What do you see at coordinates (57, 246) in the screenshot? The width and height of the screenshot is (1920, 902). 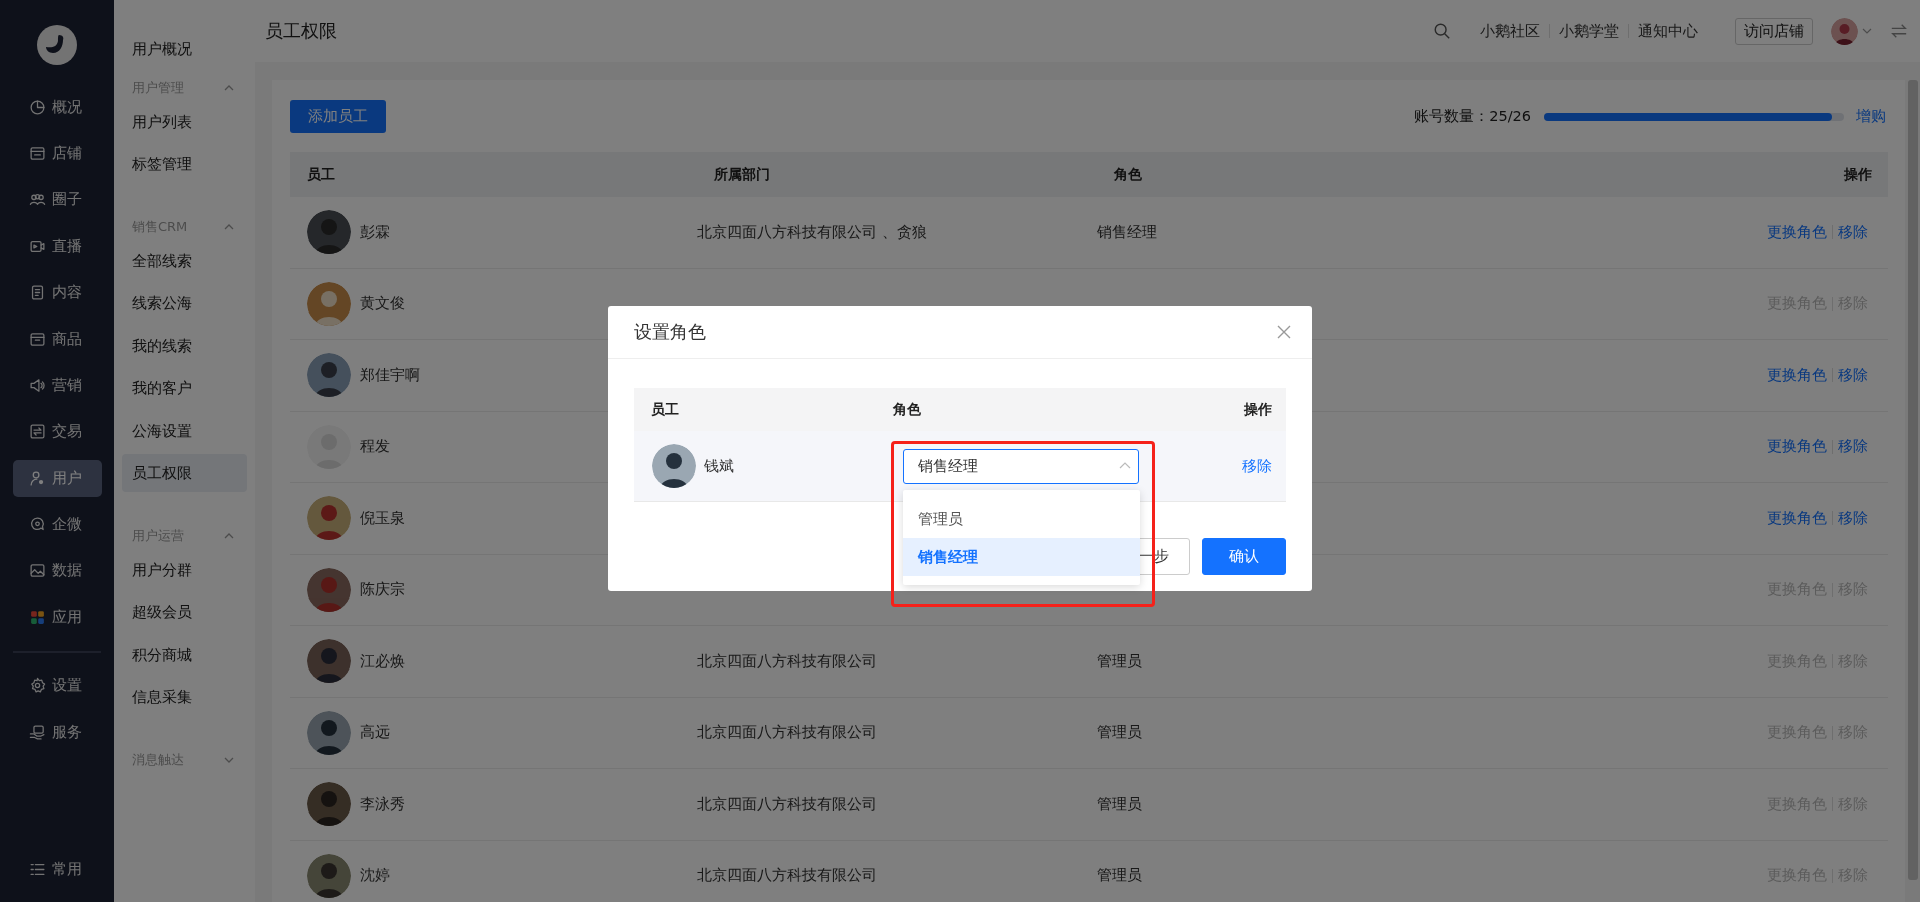 I see `sidebar-item: 直播` at bounding box center [57, 246].